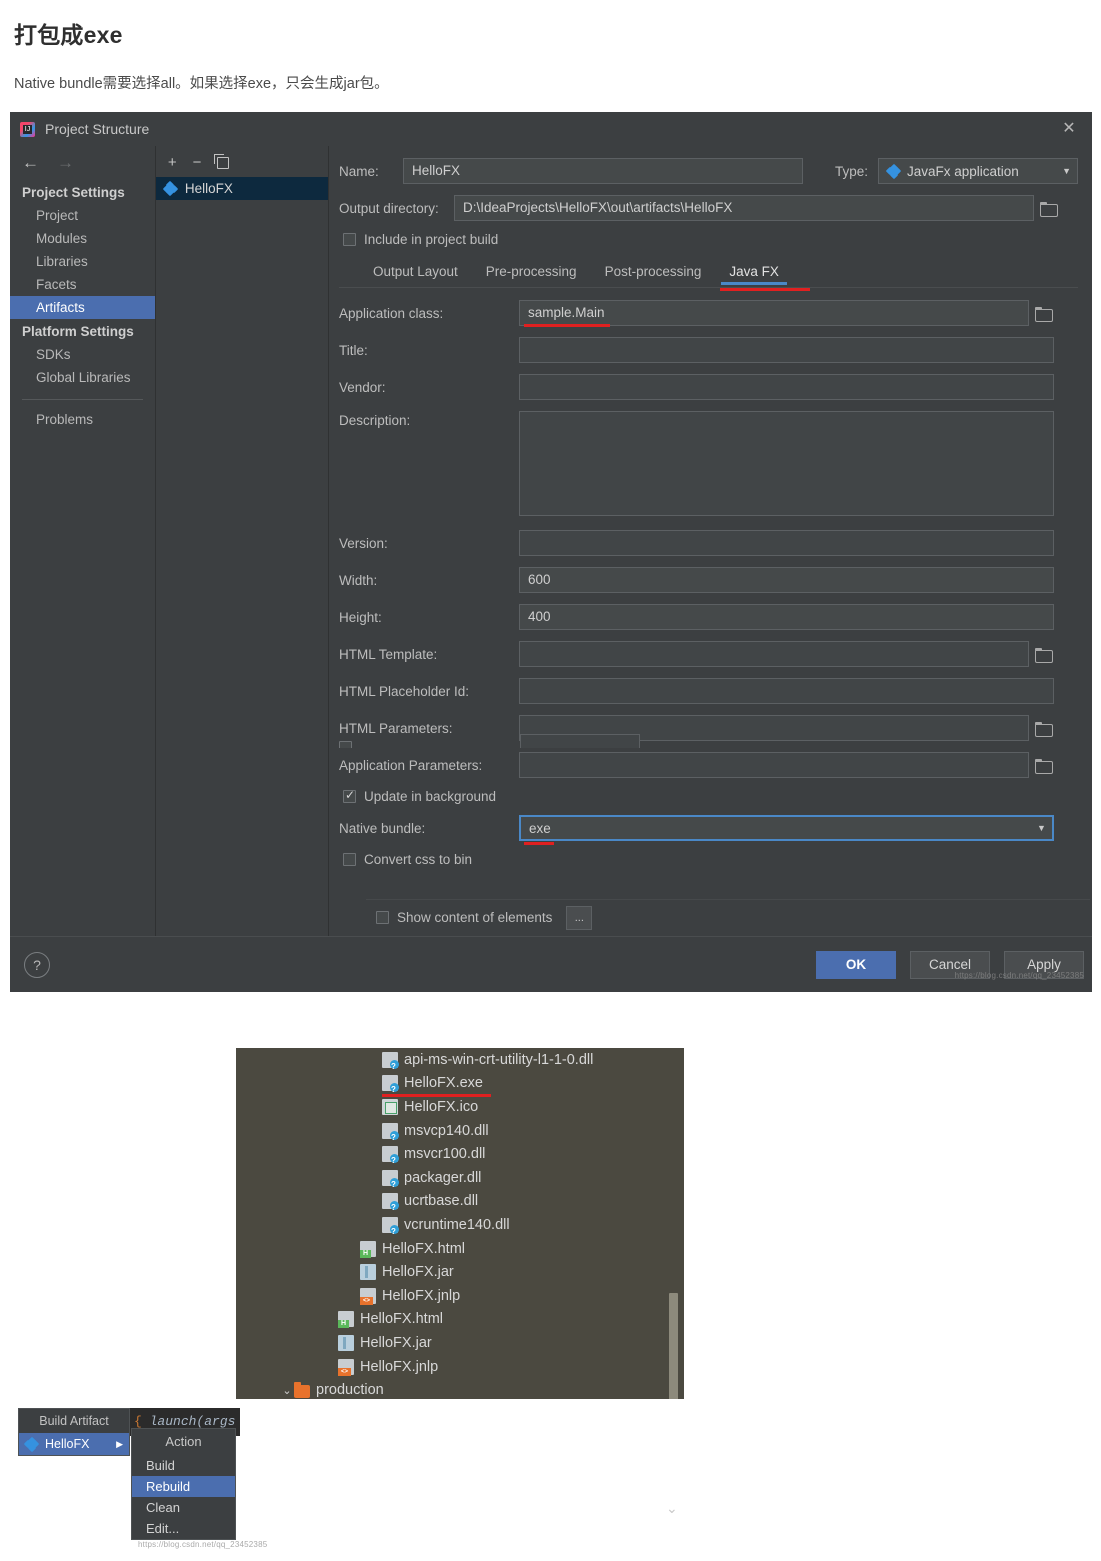 The image size is (1101, 1561). I want to click on group-platform-settings: Platform Settings, so click(78, 331).